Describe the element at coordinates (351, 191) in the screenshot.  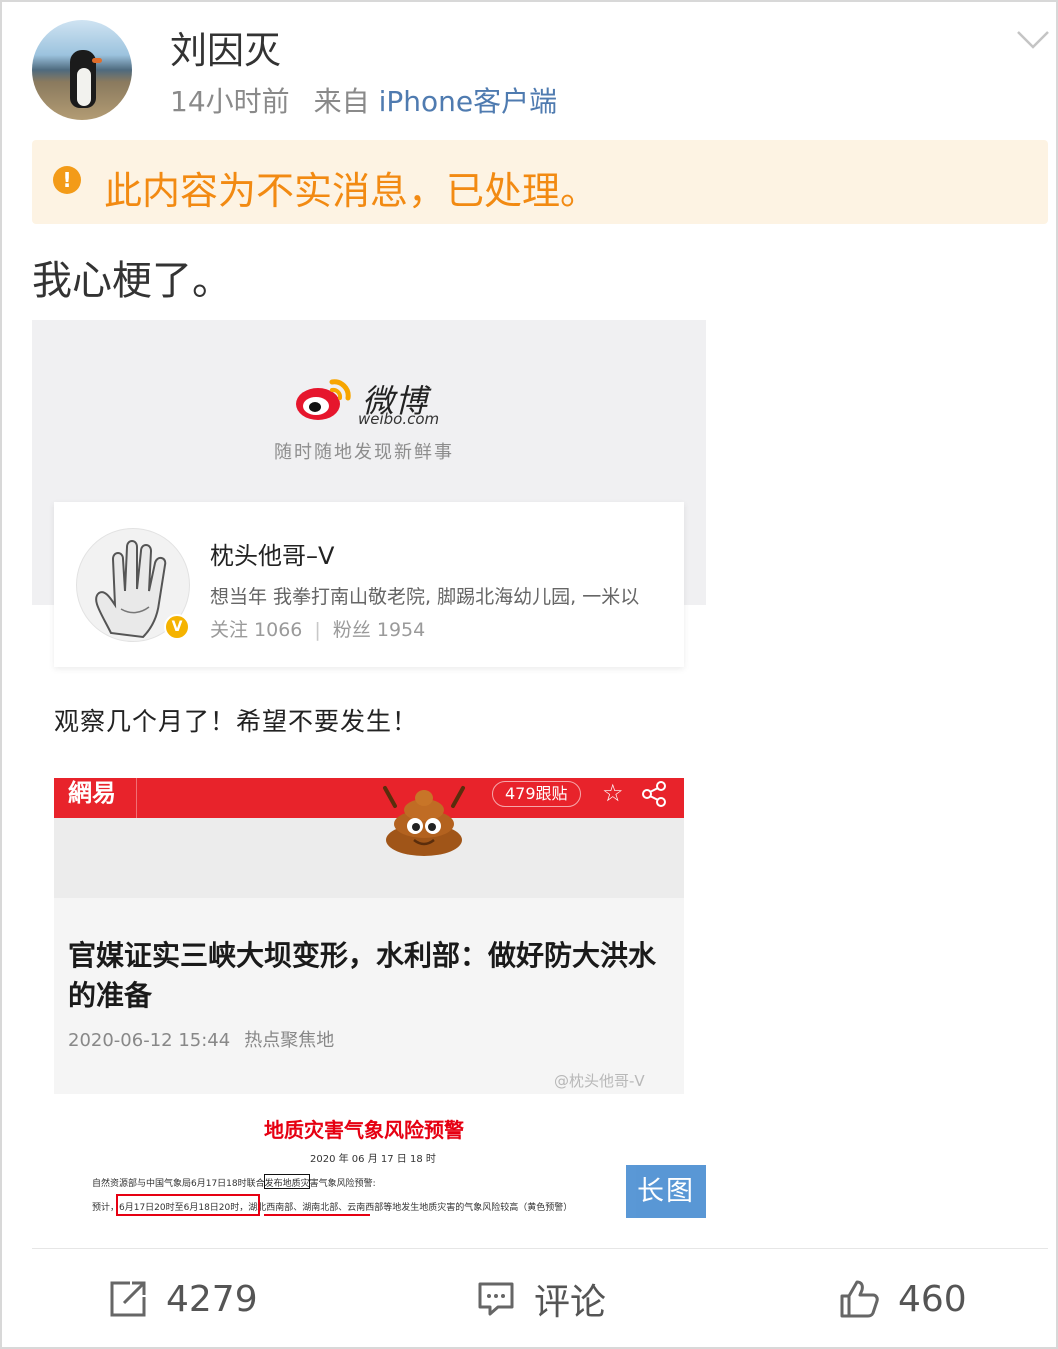
I see `warning-text: 此内容为不实消息，已处理。` at that location.